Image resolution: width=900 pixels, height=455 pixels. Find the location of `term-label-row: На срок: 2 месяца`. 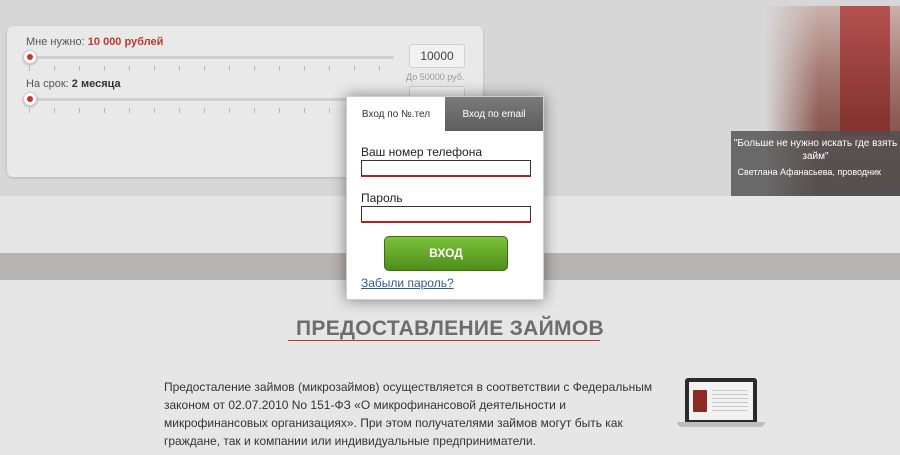

term-label-row: На срок: 2 месяца is located at coordinates (73, 84).